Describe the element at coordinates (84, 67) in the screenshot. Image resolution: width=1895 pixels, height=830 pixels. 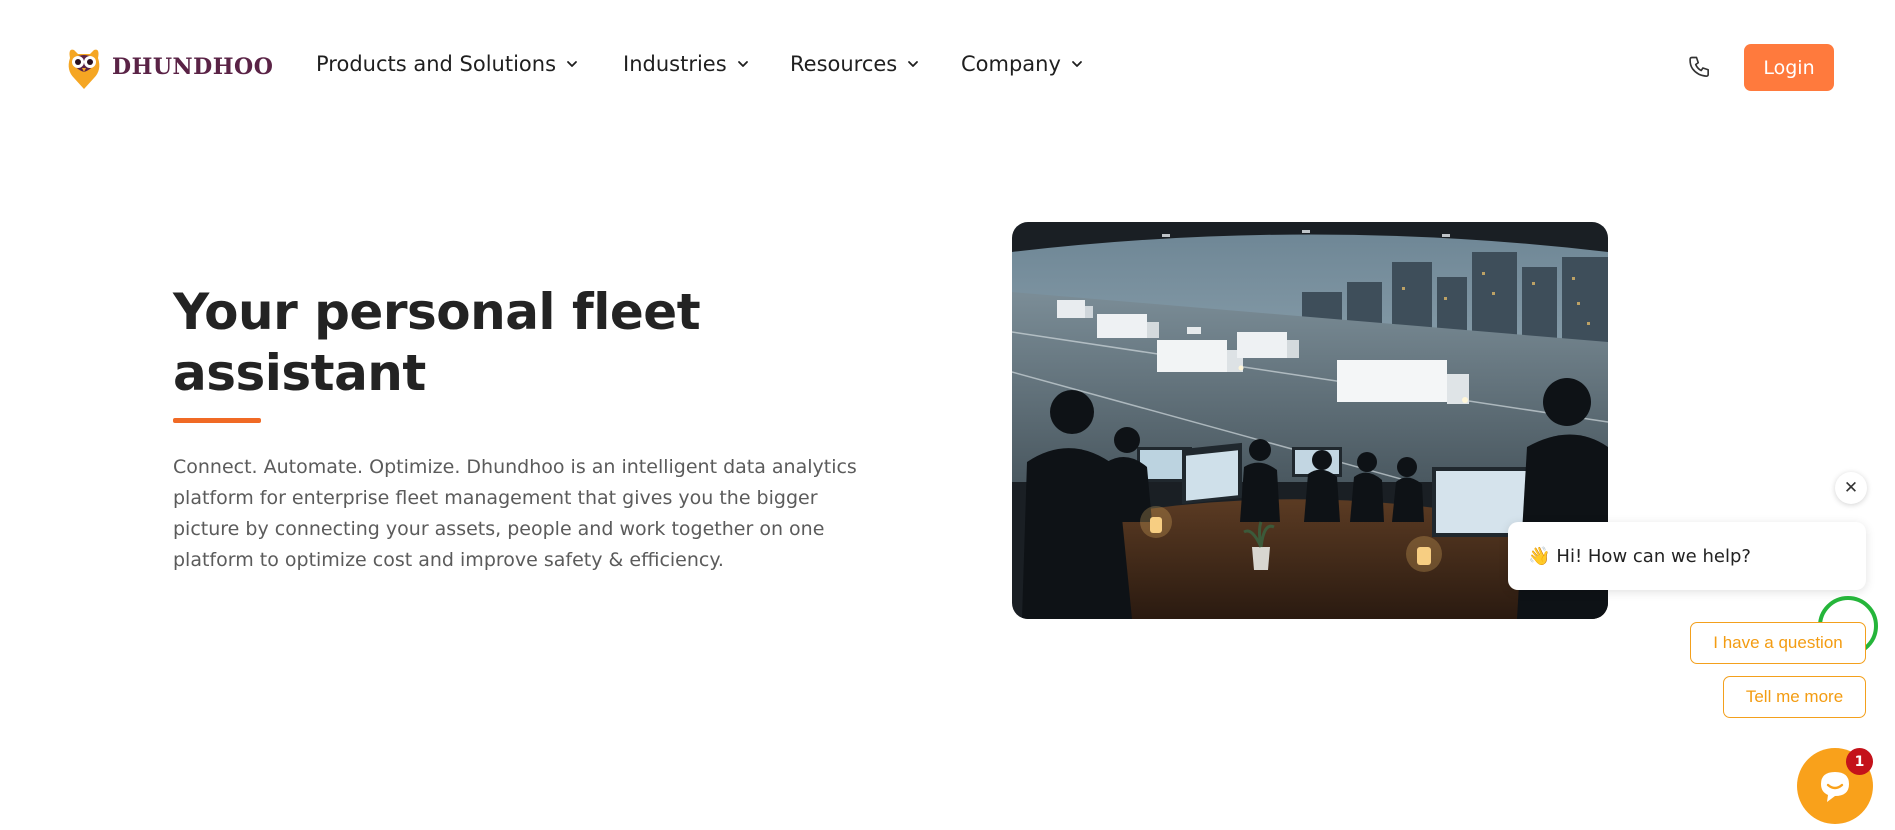
I see `owl-logo-icon` at that location.